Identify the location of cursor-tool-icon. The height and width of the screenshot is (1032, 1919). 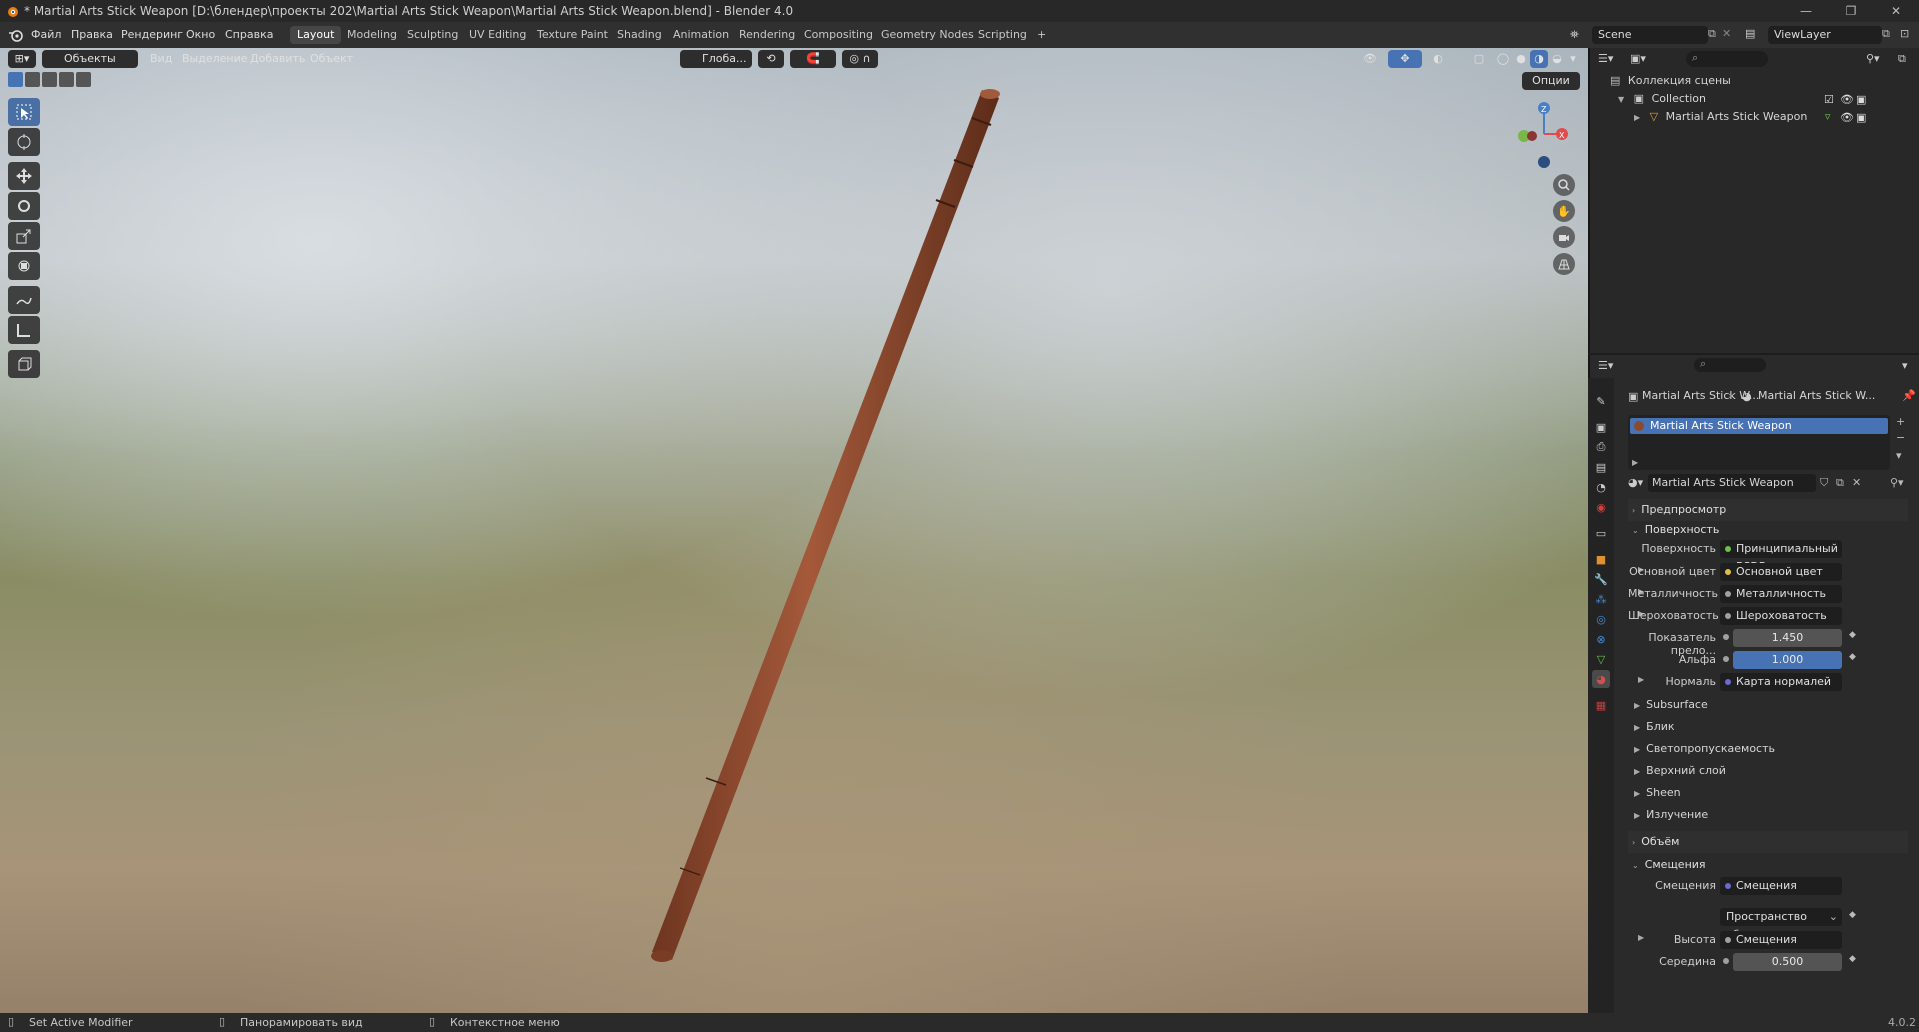
(24, 142).